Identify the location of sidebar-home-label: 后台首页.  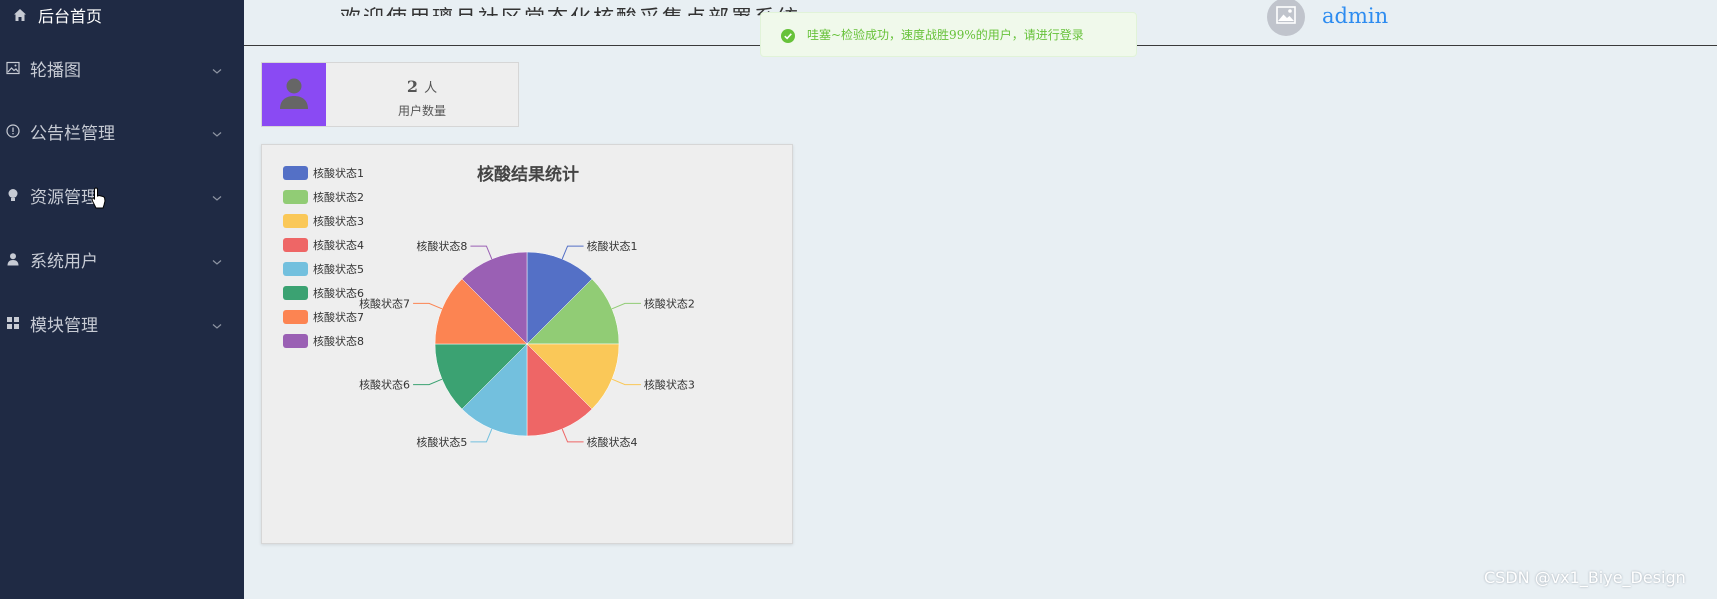
(70, 16).